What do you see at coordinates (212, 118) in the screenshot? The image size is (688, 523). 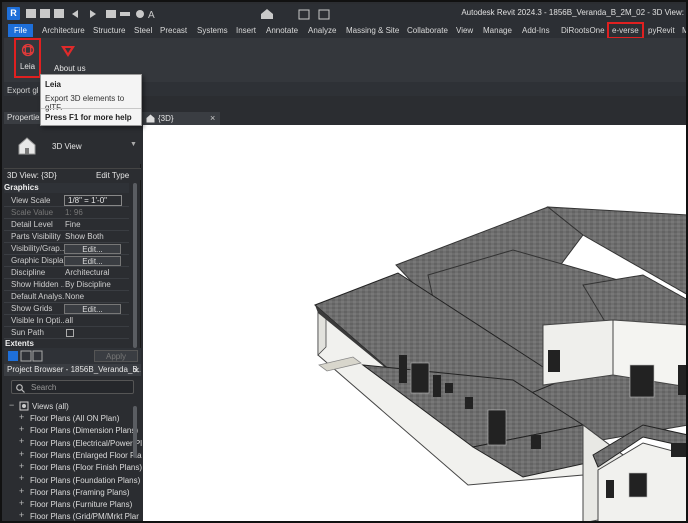 I see `close-icon: ×` at bounding box center [212, 118].